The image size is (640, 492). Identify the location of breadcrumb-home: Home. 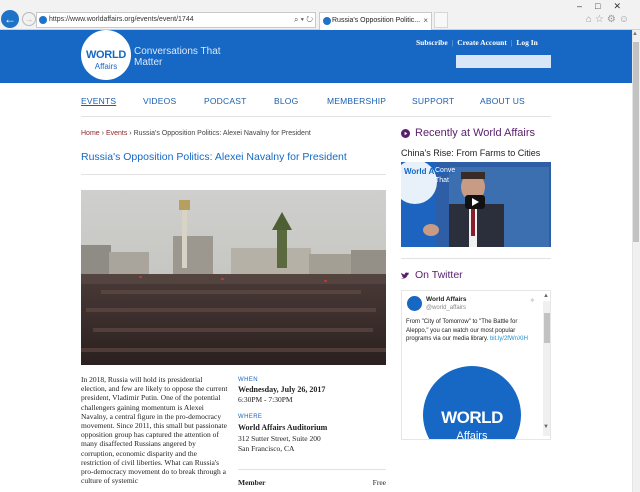
(90, 133).